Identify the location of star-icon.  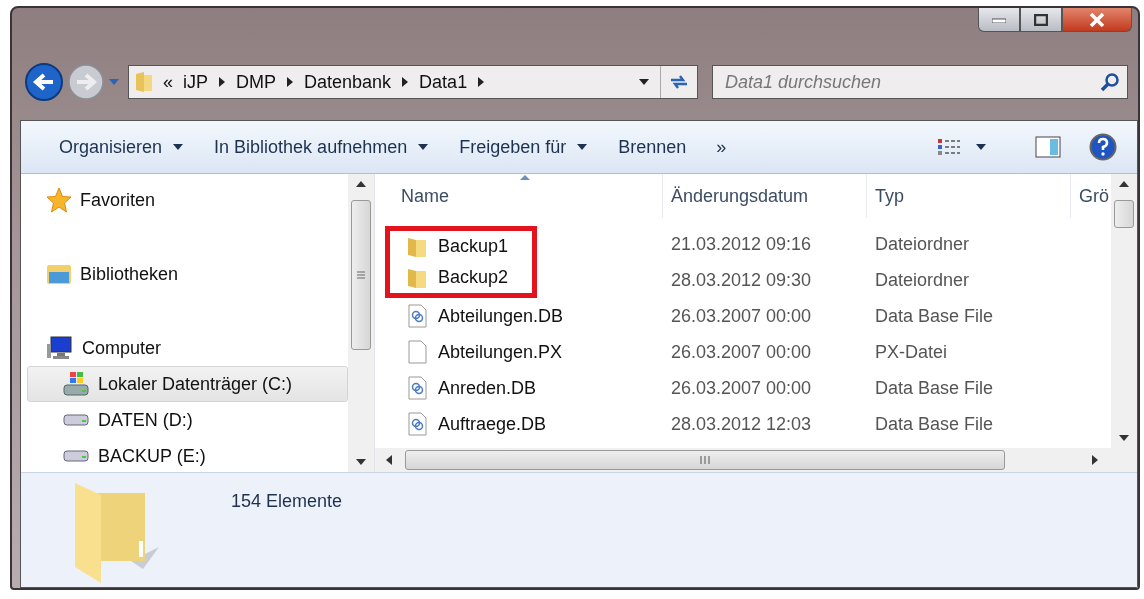
(59, 200).